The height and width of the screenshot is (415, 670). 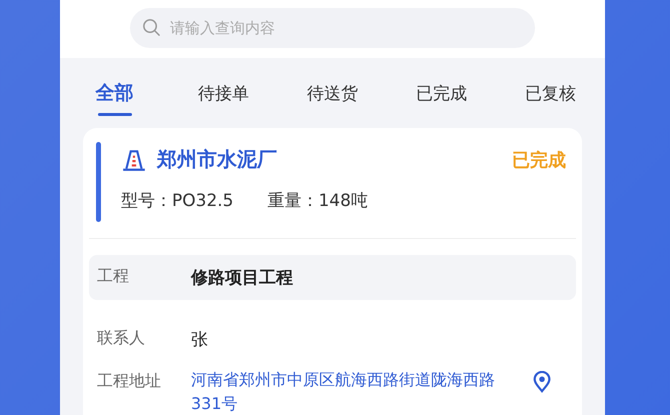 I want to click on field-value: 张, so click(x=199, y=340).